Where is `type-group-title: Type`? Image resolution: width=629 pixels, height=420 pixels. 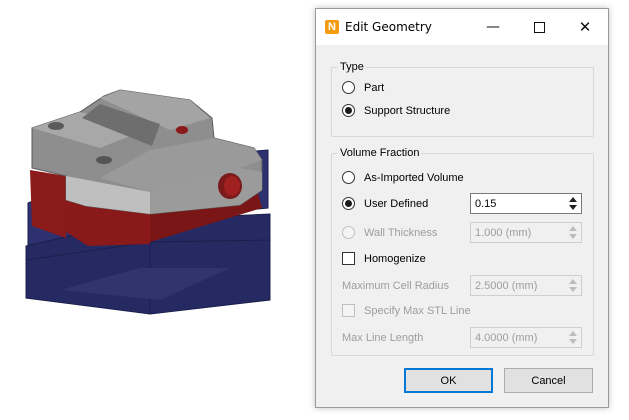
type-group-title: Type is located at coordinates (352, 67).